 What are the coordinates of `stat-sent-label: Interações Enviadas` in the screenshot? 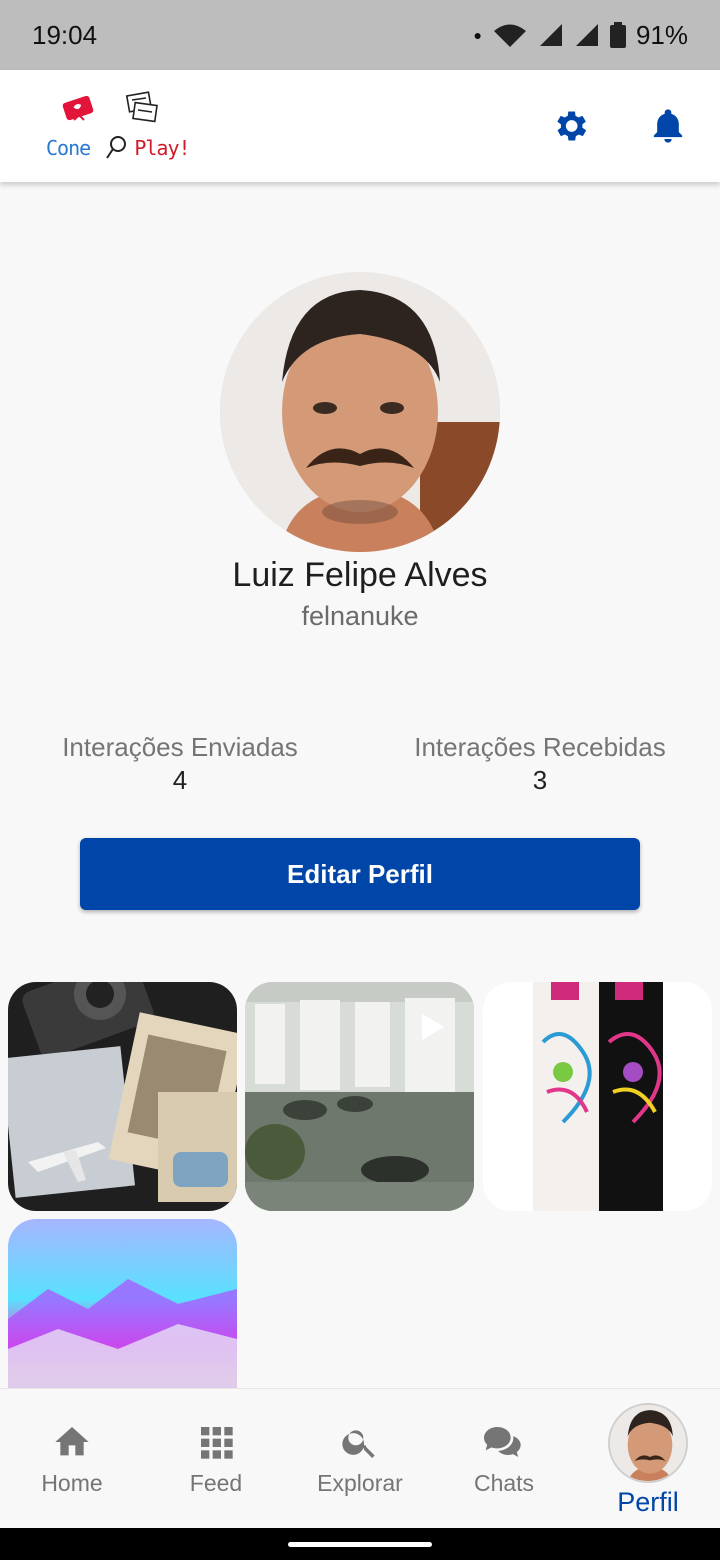 It's located at (180, 747).